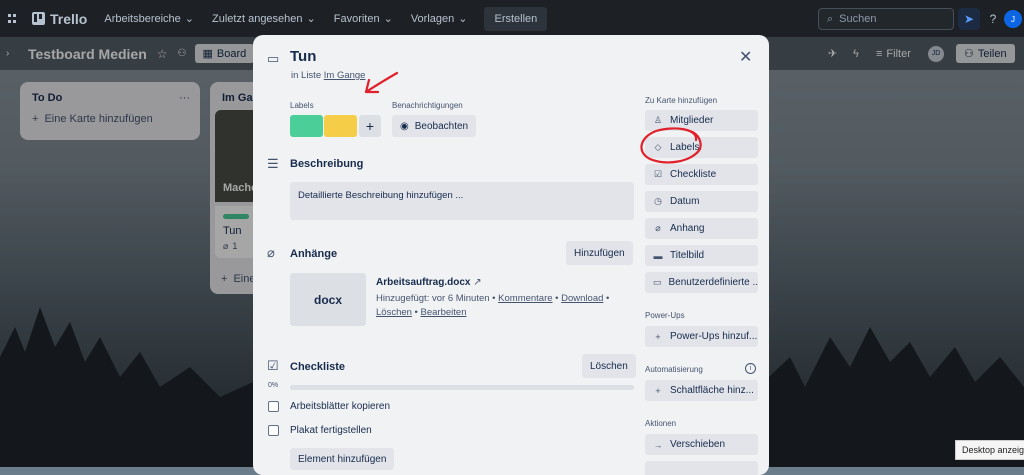  What do you see at coordinates (658, 174) in the screenshot?
I see `checkbox-icon: ☑` at bounding box center [658, 174].